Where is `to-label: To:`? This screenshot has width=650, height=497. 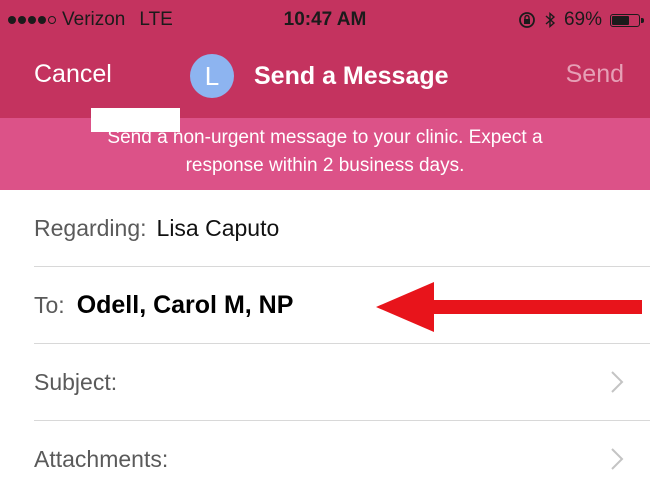 to-label: To: is located at coordinates (49, 304).